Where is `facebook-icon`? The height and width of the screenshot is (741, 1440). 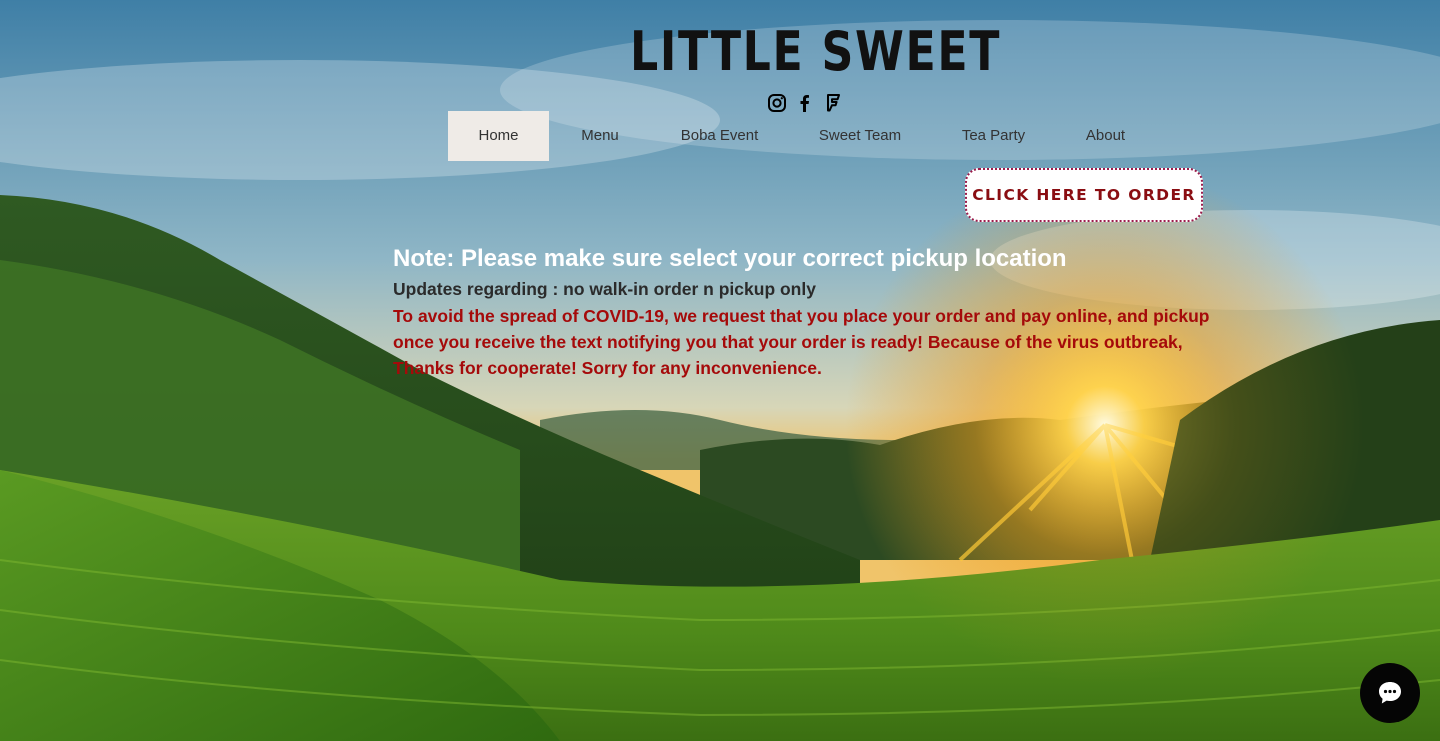
facebook-icon is located at coordinates (805, 103).